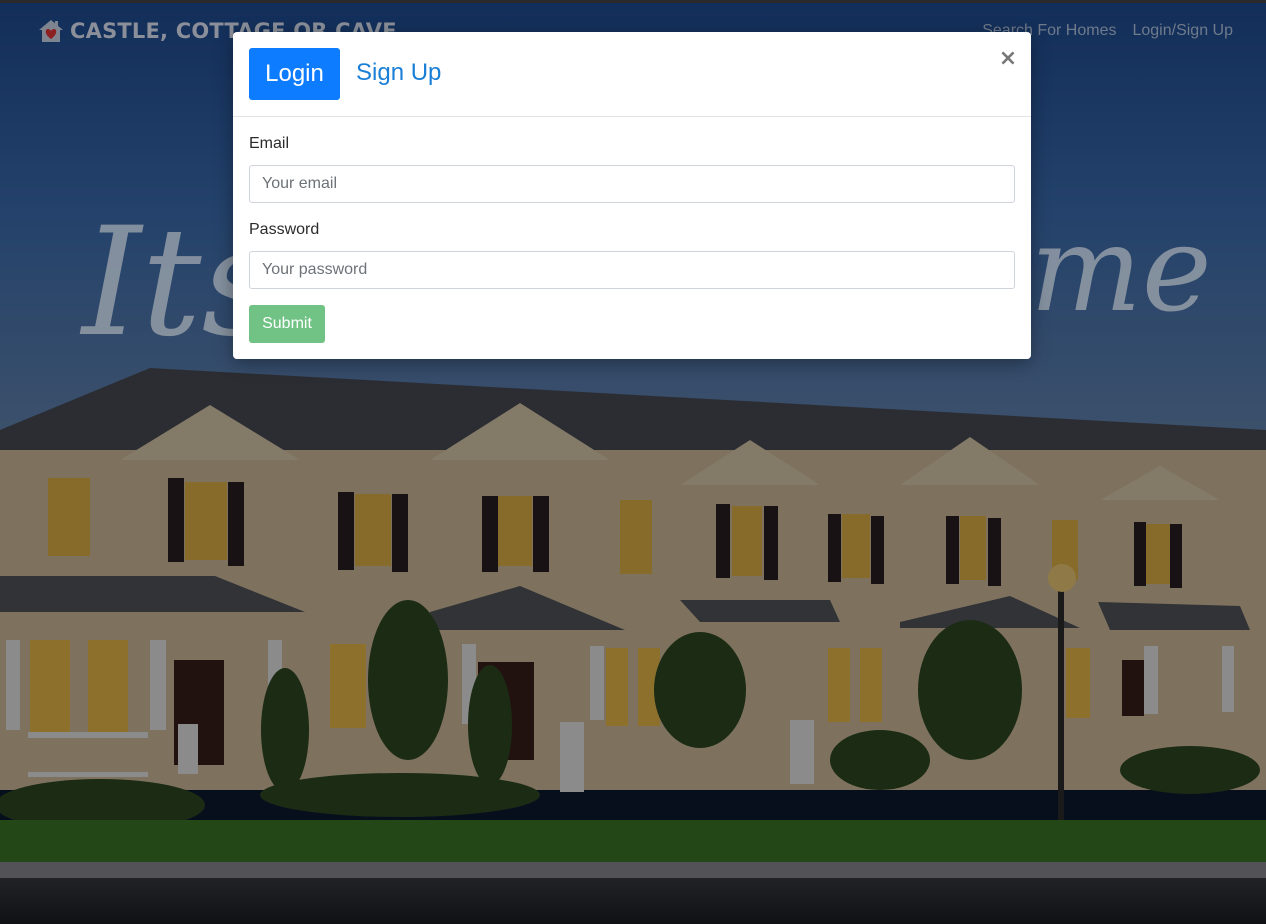 The height and width of the screenshot is (924, 1266). I want to click on nav-link-login-signup: Login/Sign Up, so click(1182, 31).